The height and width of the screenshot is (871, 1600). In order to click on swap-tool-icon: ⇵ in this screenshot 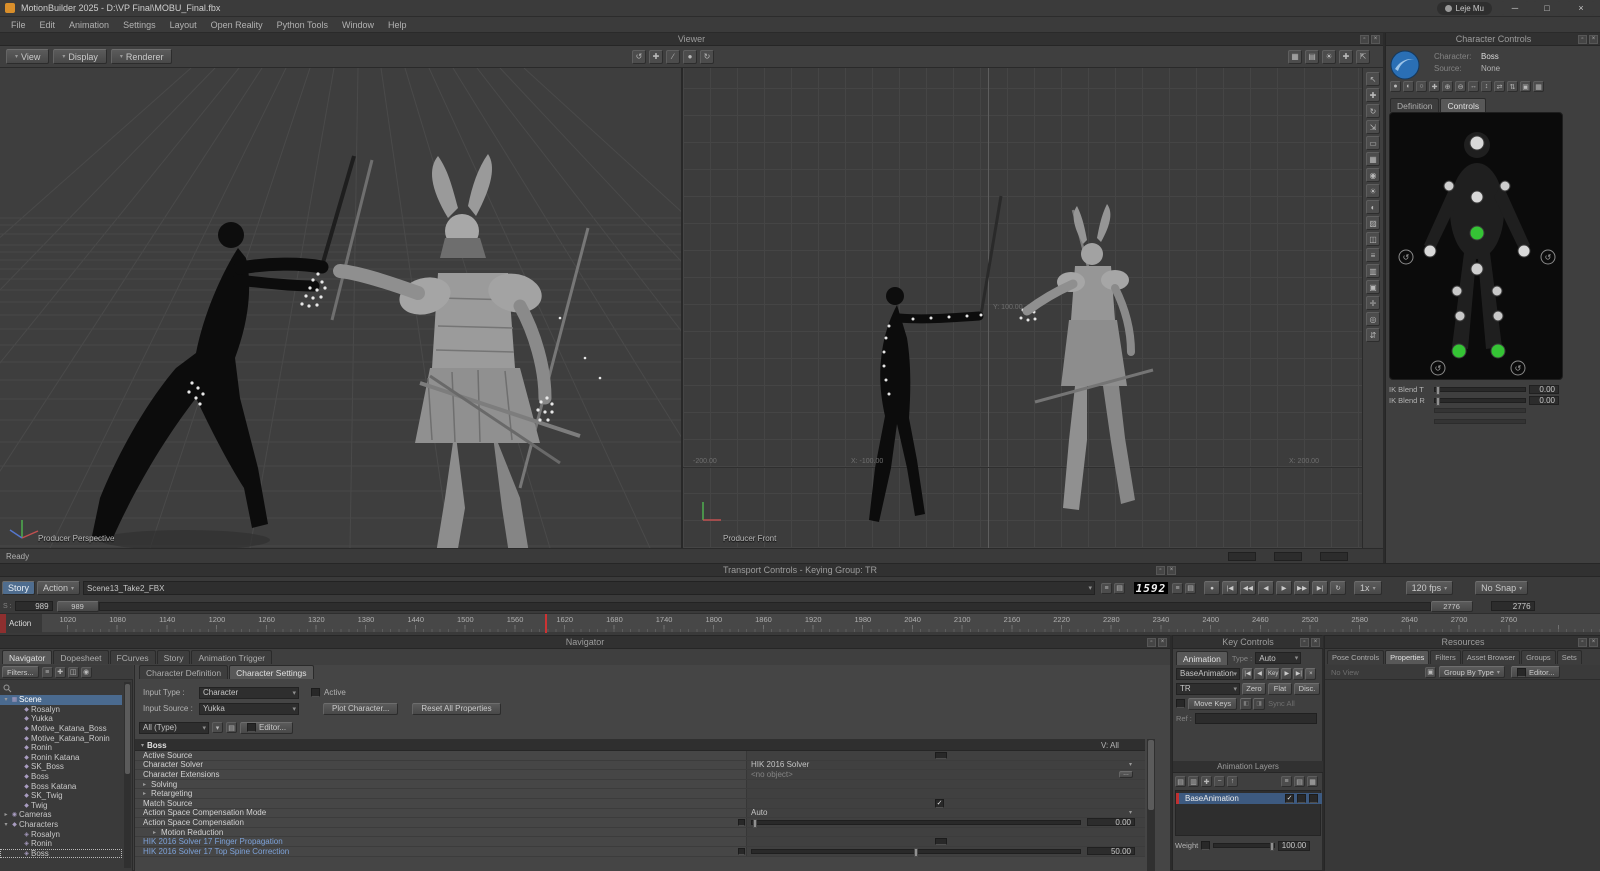, I will do `click(1373, 335)`.